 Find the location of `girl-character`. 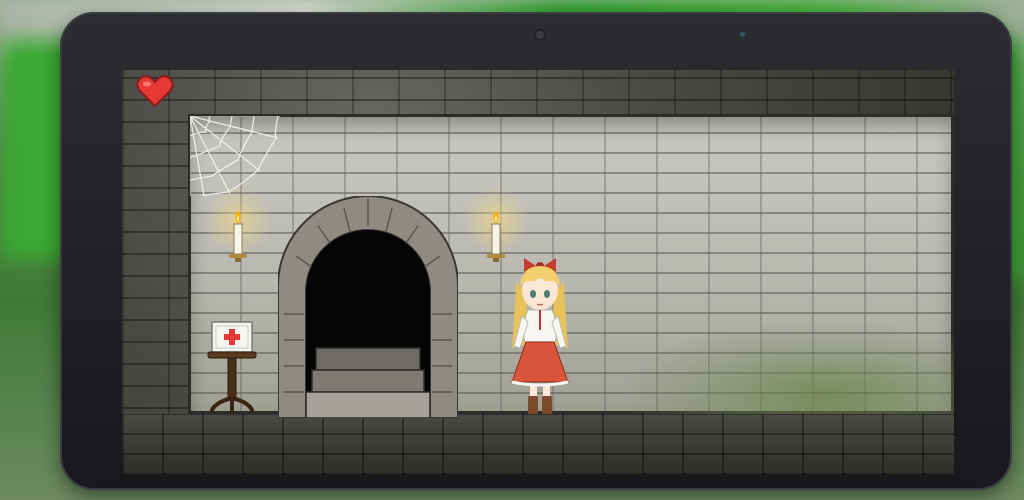

girl-character is located at coordinates (540, 334).